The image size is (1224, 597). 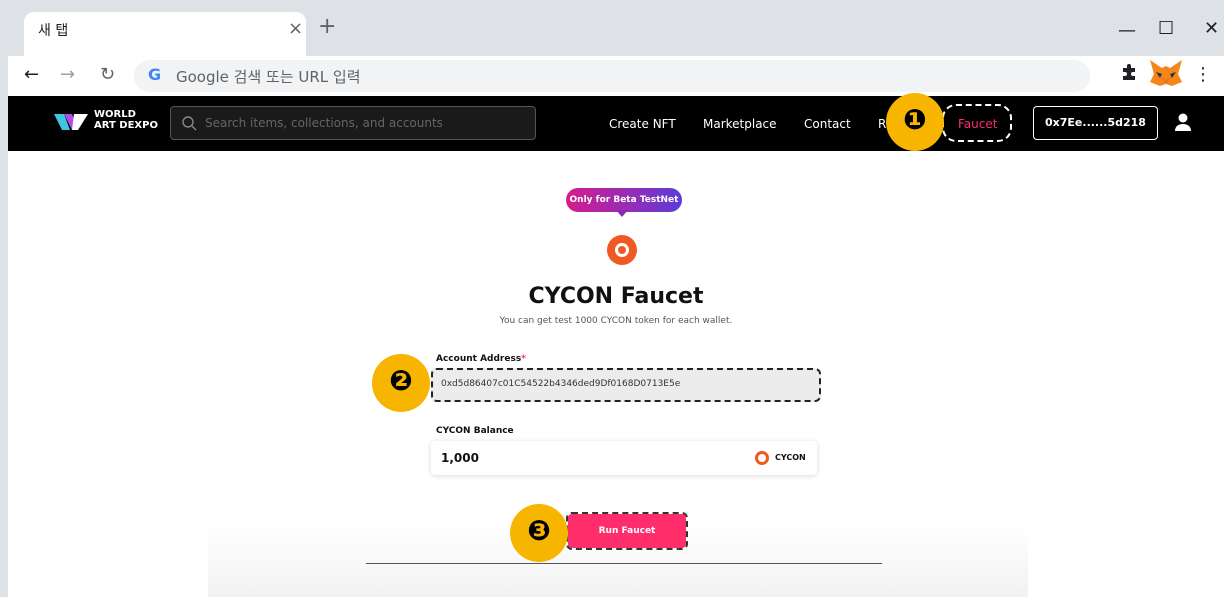 What do you see at coordinates (740, 124) in the screenshot?
I see `nav-marketplace: Marketplace` at bounding box center [740, 124].